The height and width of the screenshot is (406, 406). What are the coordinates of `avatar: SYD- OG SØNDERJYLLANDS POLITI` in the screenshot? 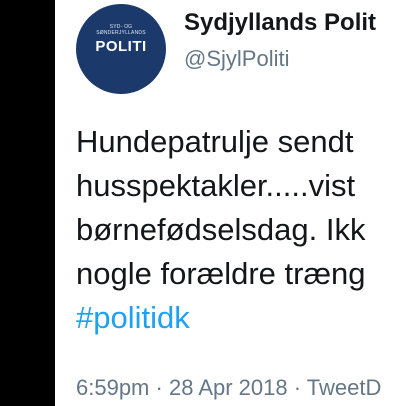 It's located at (121, 49).